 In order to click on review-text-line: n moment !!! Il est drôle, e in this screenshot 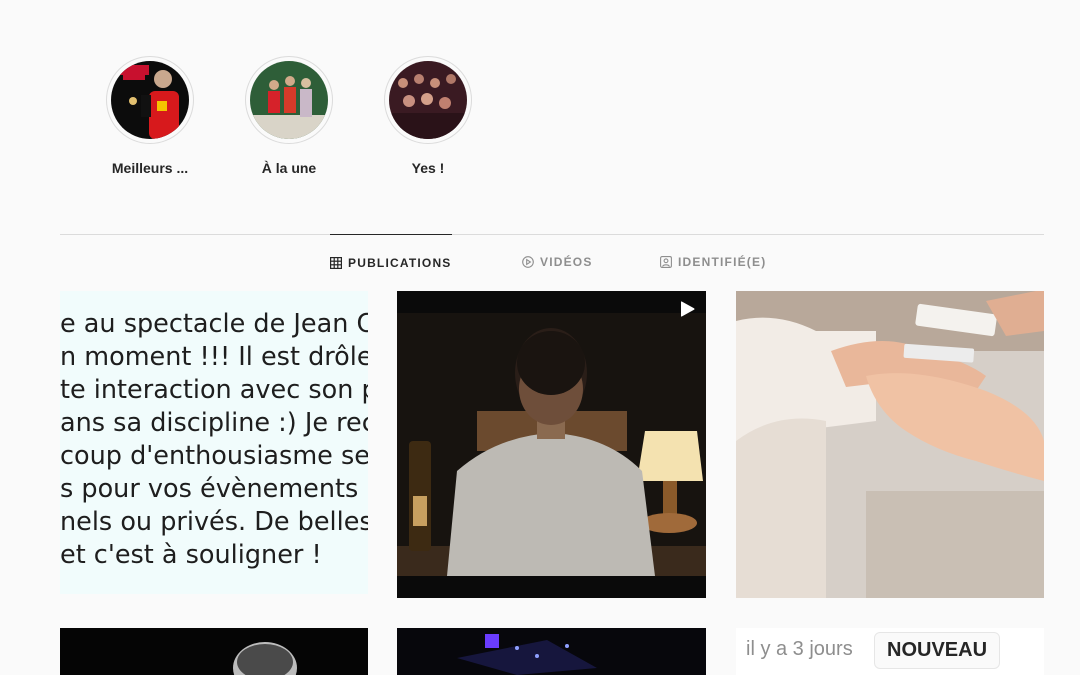, I will do `click(214, 357)`.